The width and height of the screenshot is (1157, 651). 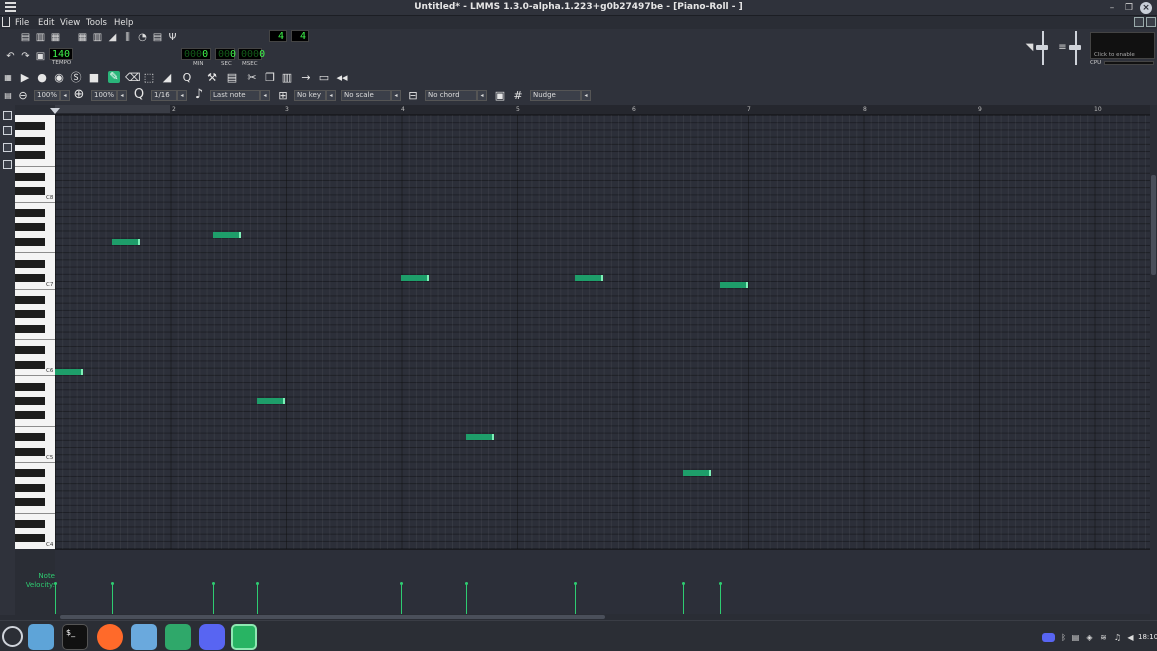 I want to click on quantize-select: 1/16 ◂, so click(x=169, y=95).